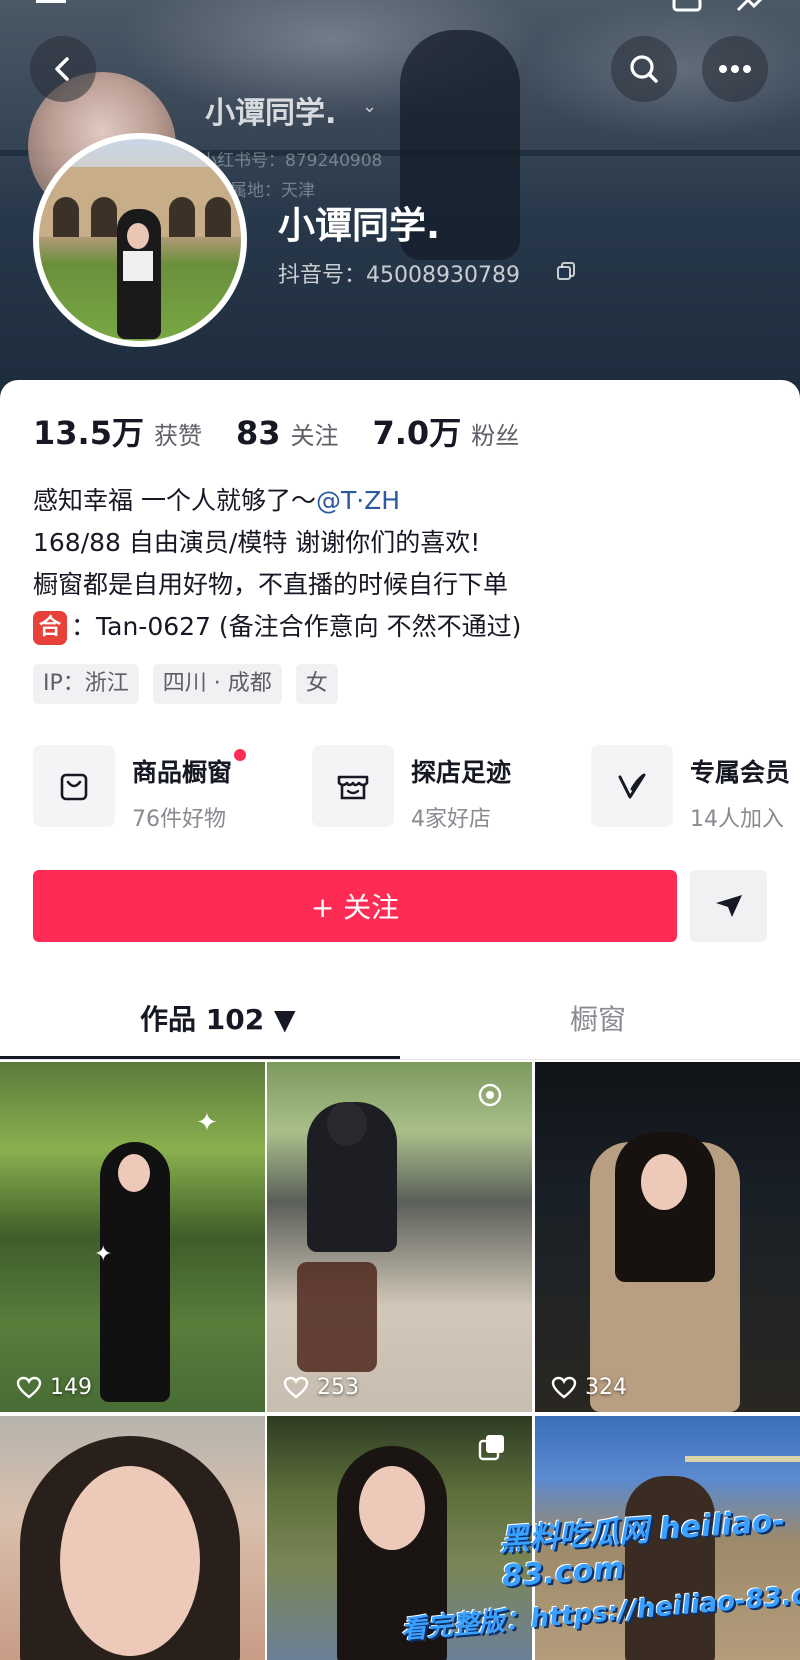  Describe the element at coordinates (86, 684) in the screenshot. I see `tag-ip: IP：浙江` at that location.